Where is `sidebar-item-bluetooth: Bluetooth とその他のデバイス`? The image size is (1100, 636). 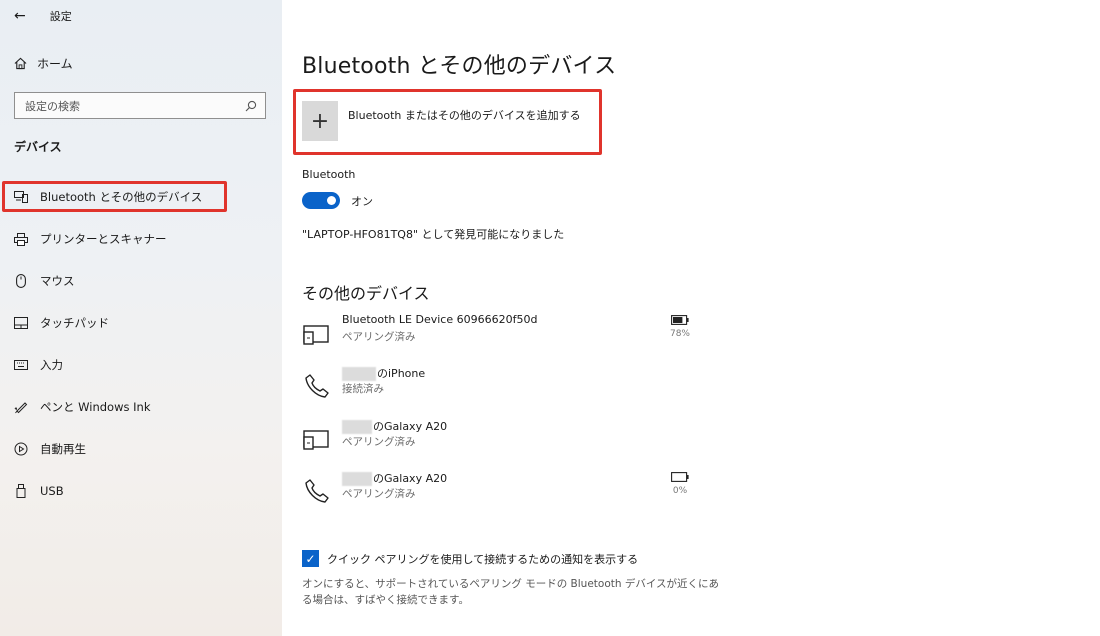 sidebar-item-bluetooth: Bluetooth とその他のデバイス is located at coordinates (108, 197).